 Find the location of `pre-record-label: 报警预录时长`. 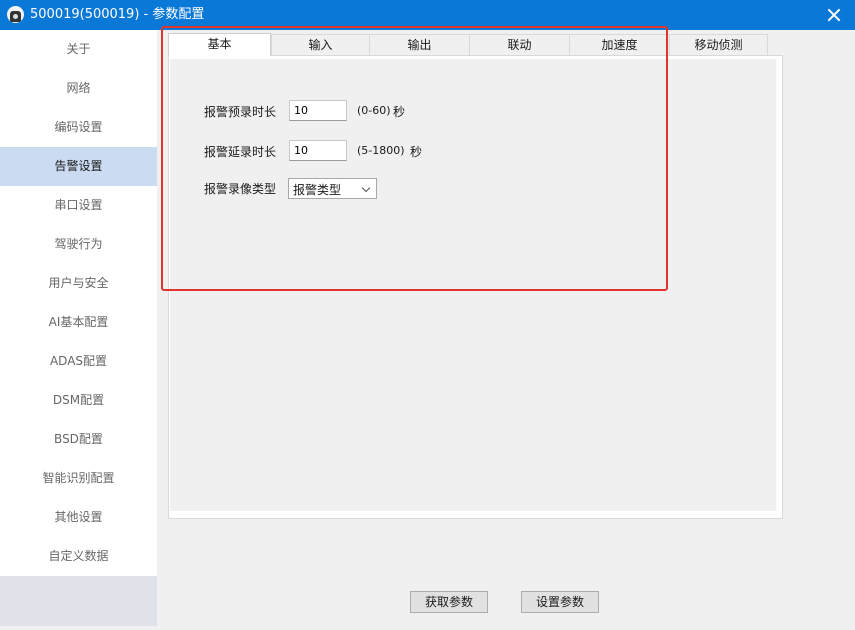

pre-record-label: 报警预录时长 is located at coordinates (240, 112).